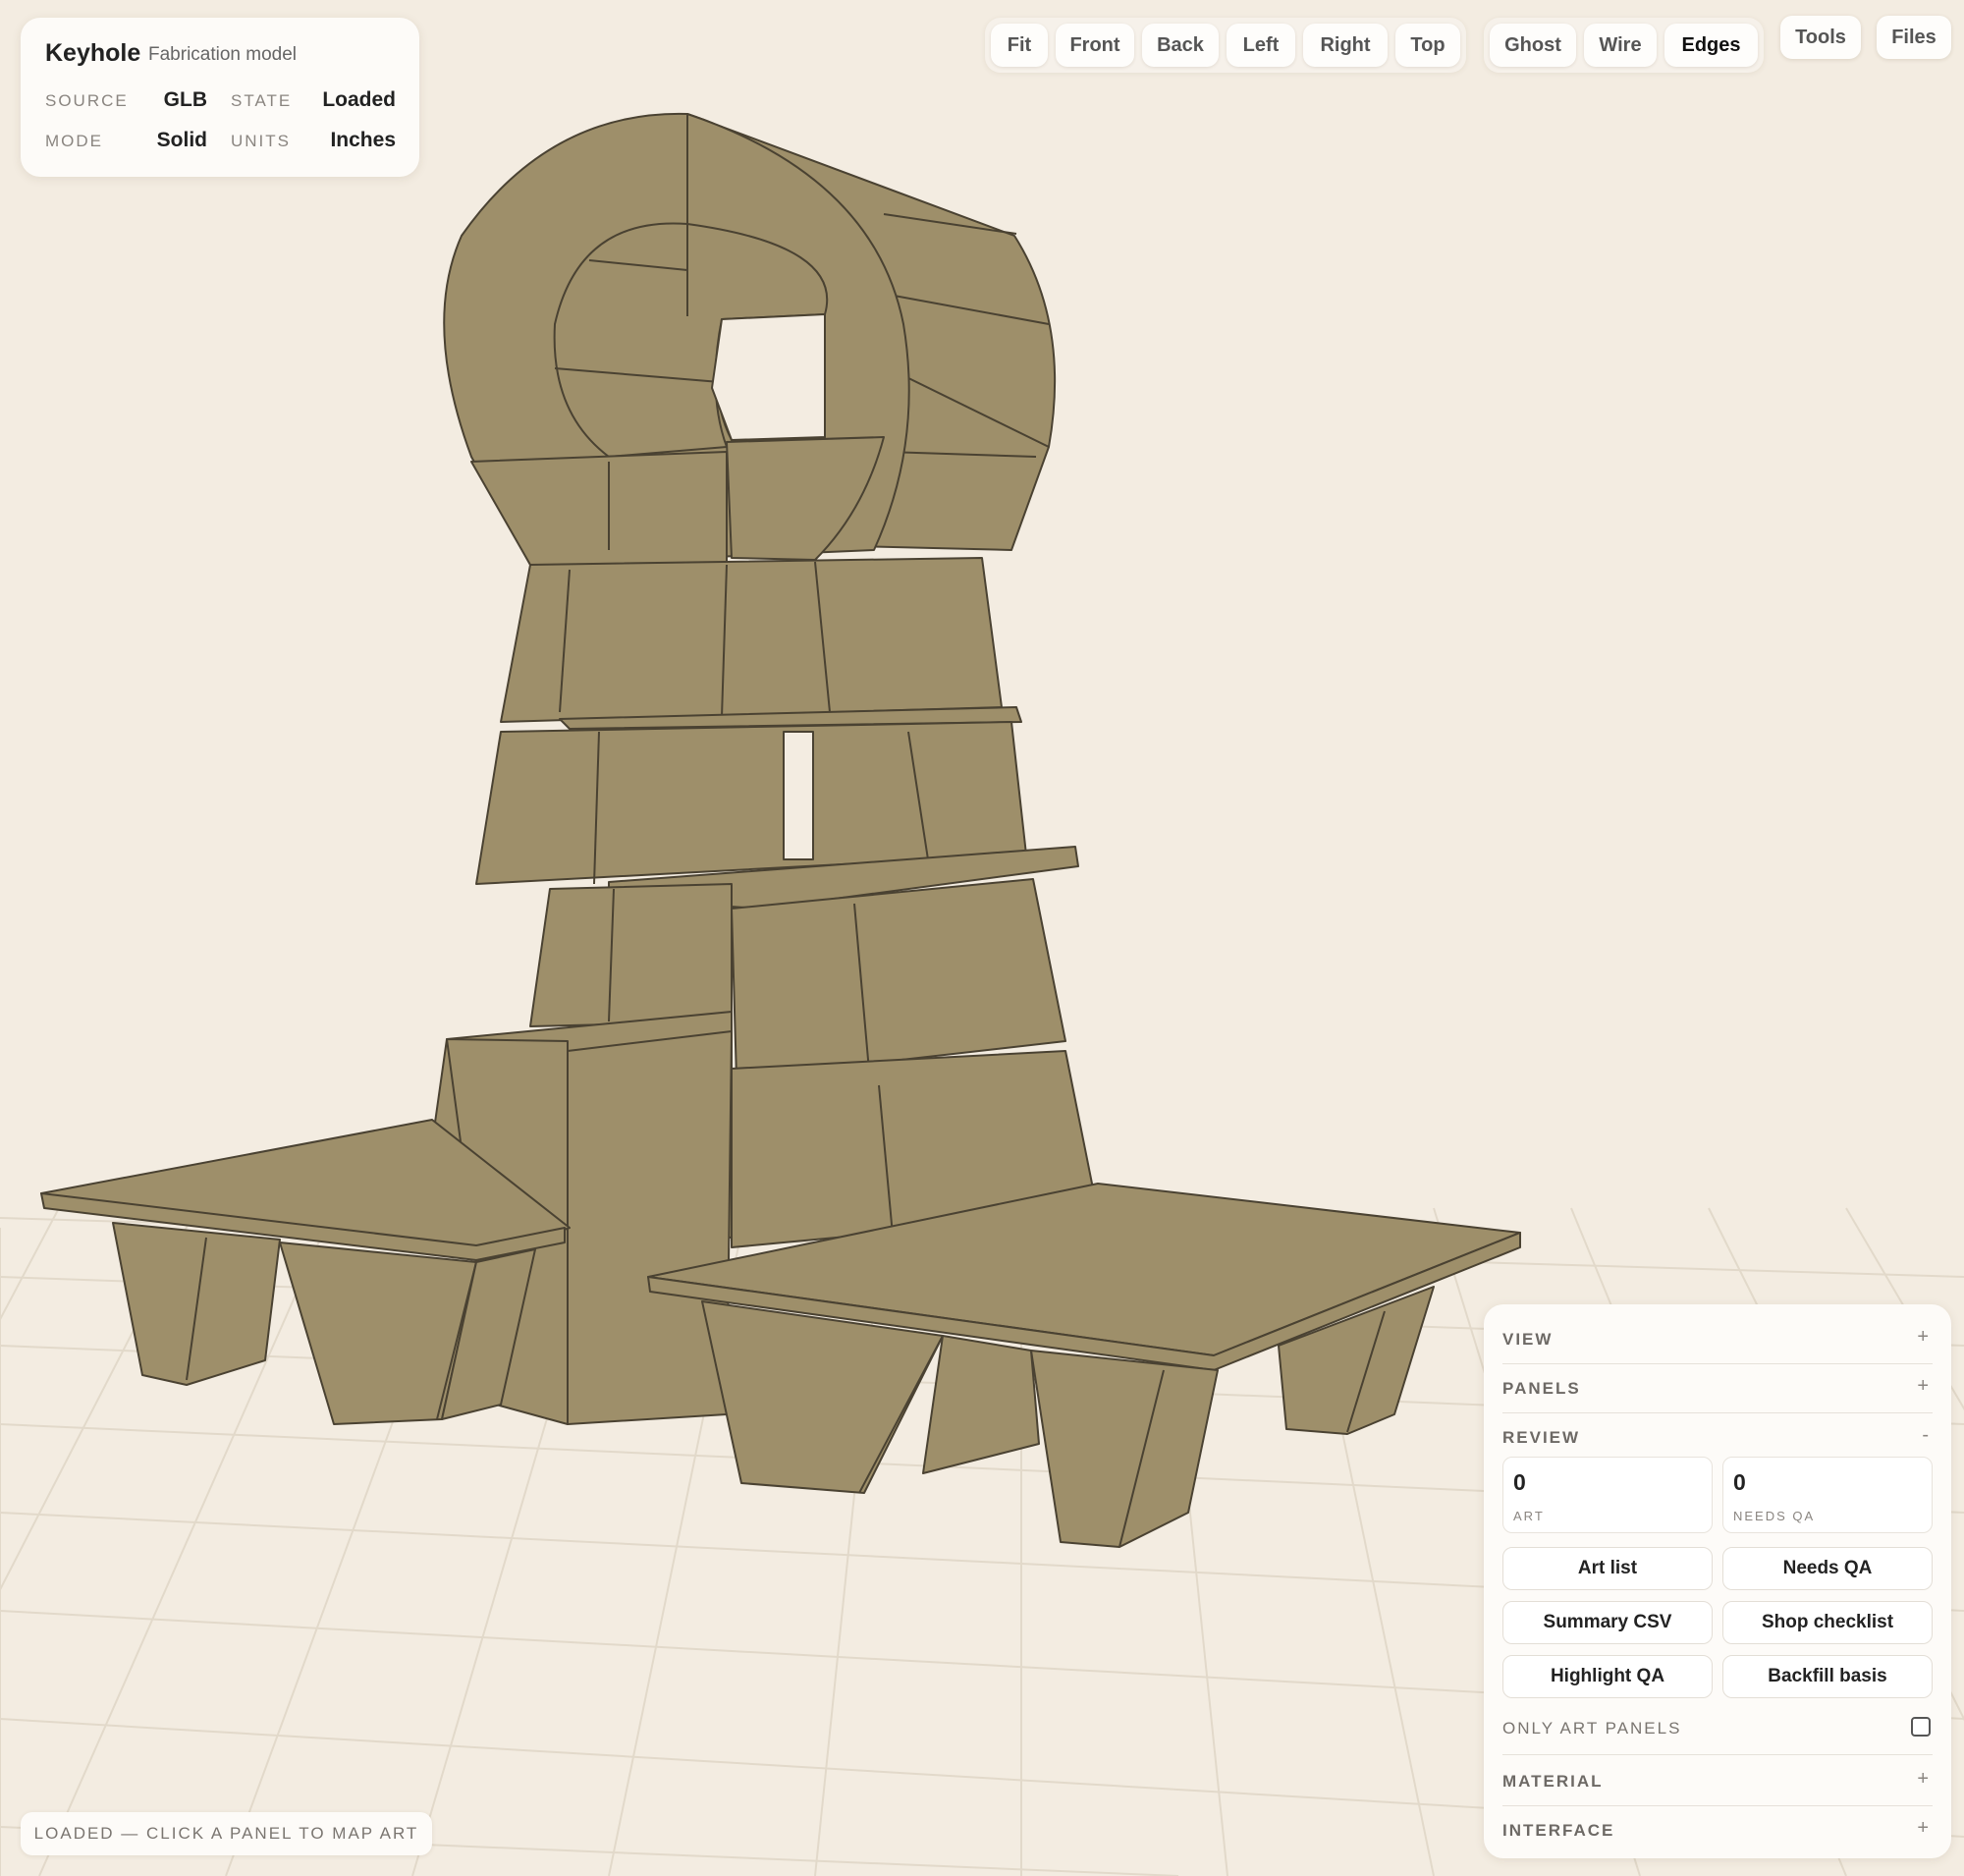 This screenshot has height=1876, width=1964. Describe the element at coordinates (1717, 1731) in the screenshot. I see `only-art-panels-row: ONLY ART PANELS` at that location.